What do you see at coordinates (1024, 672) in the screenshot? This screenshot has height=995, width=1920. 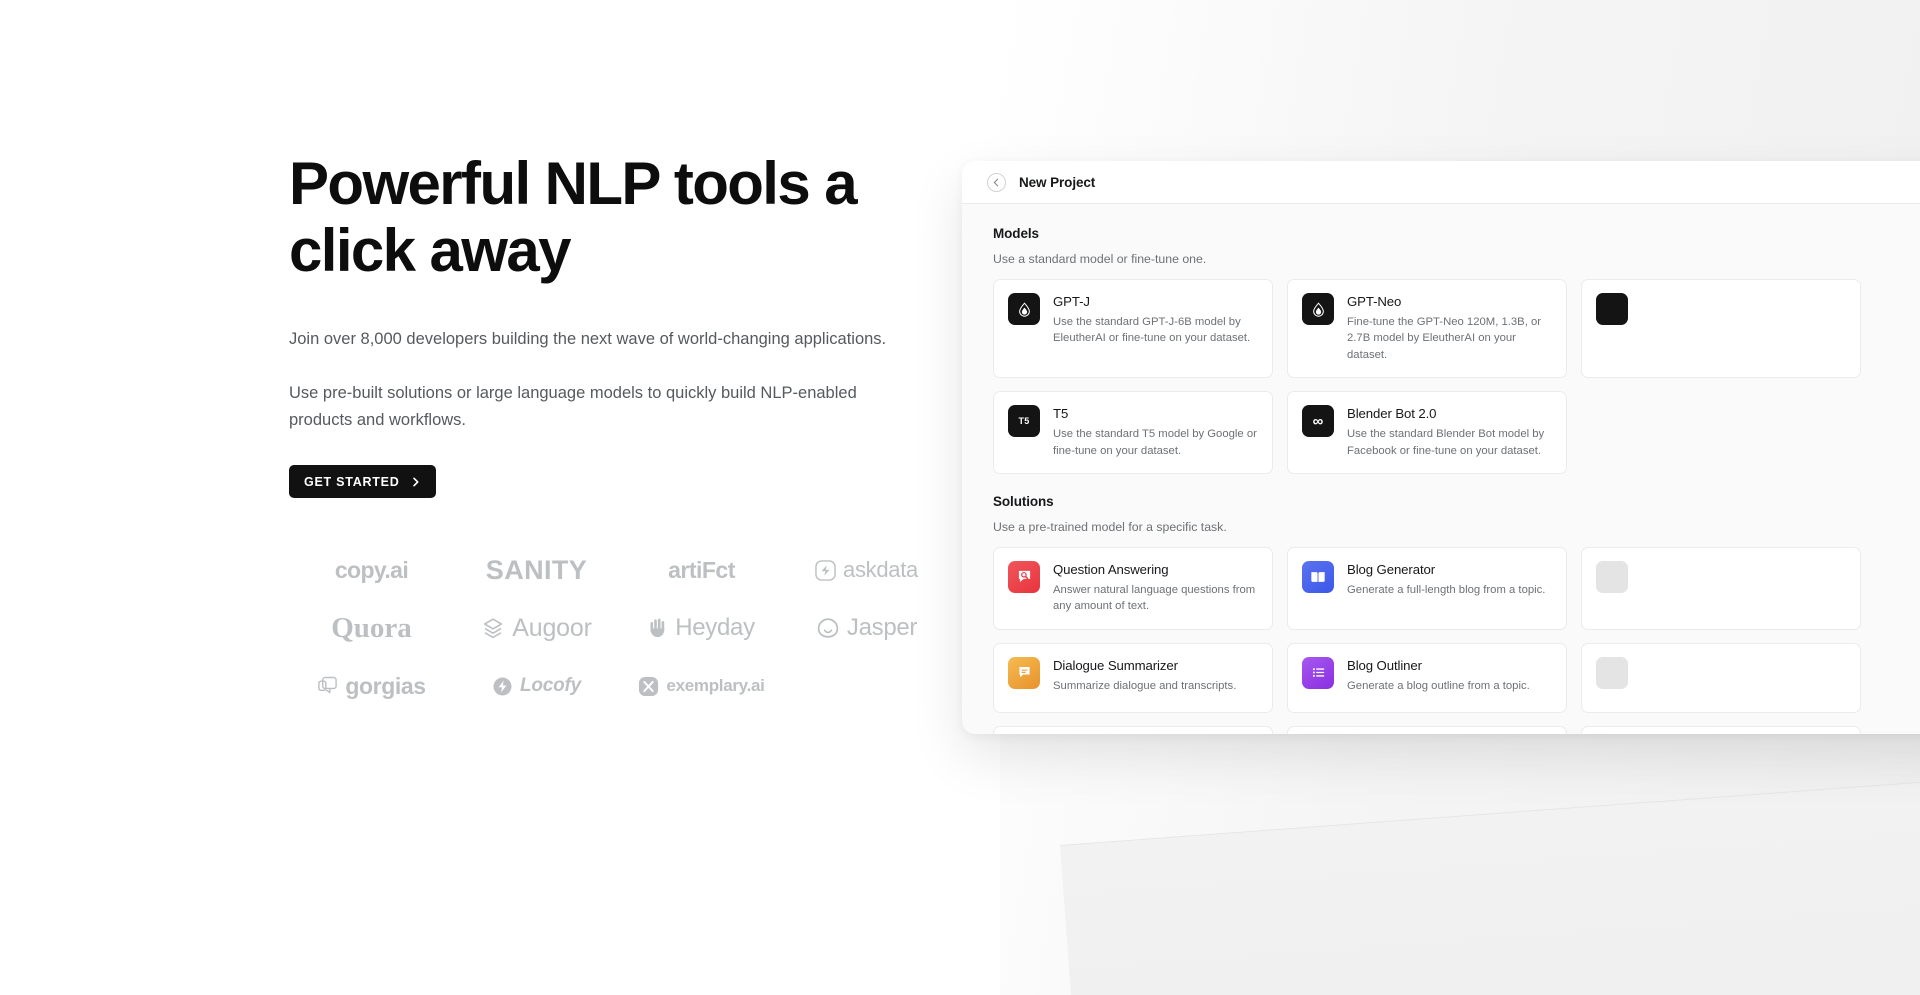 I see `chat-bubble-icon` at bounding box center [1024, 672].